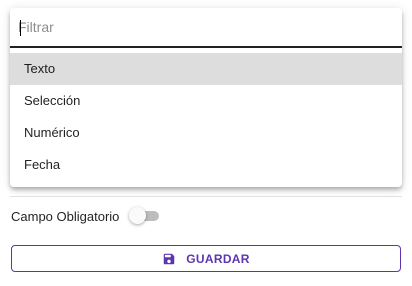  Describe the element at coordinates (203, 27) in the screenshot. I see `filter-input` at that location.